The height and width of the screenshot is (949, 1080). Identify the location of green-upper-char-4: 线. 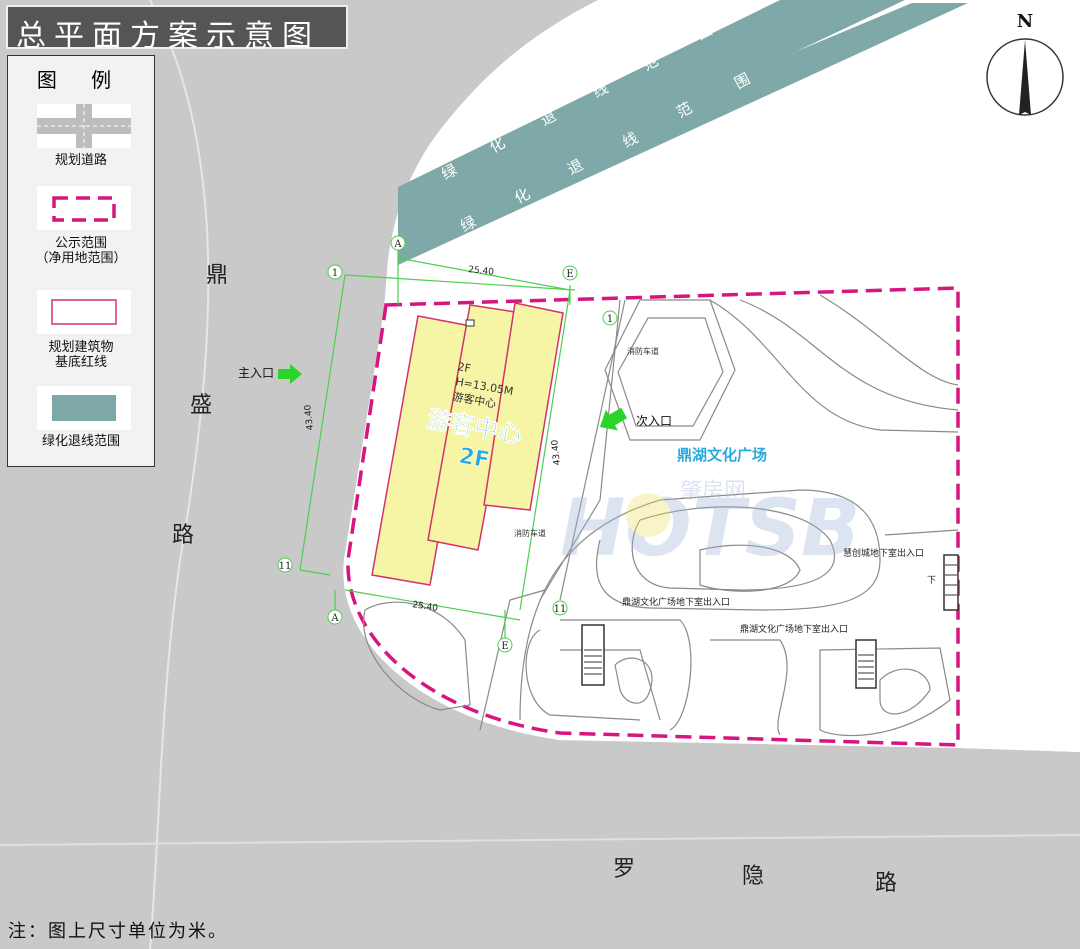
(600, 90).